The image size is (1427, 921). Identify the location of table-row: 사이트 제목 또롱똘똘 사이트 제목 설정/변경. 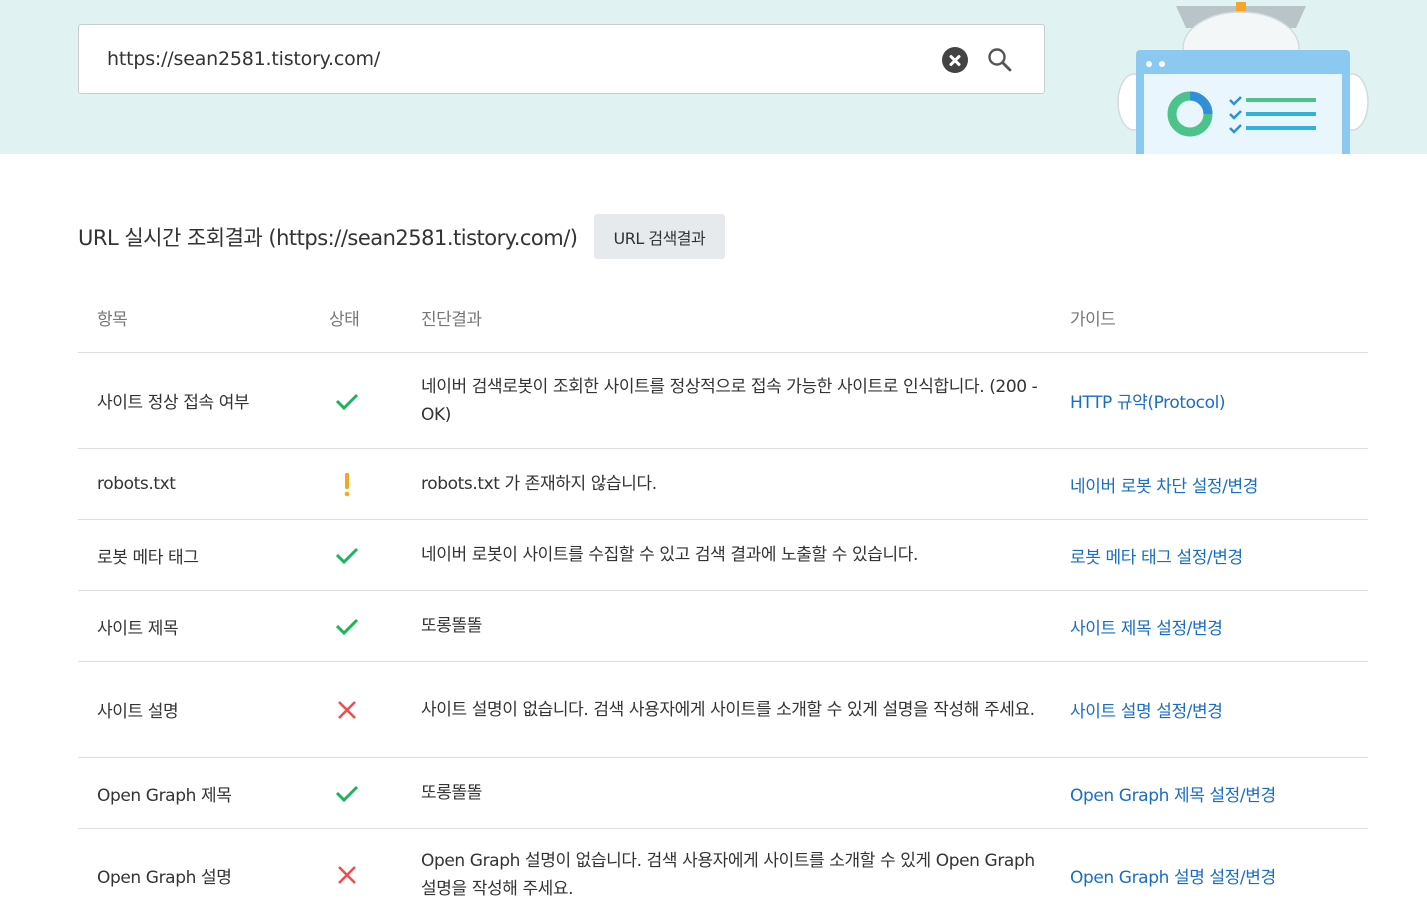
(723, 626).